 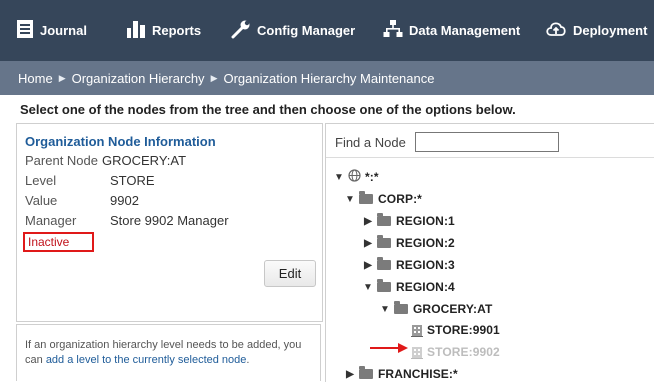 What do you see at coordinates (241, 30) in the screenshot?
I see `wrench-icon` at bounding box center [241, 30].